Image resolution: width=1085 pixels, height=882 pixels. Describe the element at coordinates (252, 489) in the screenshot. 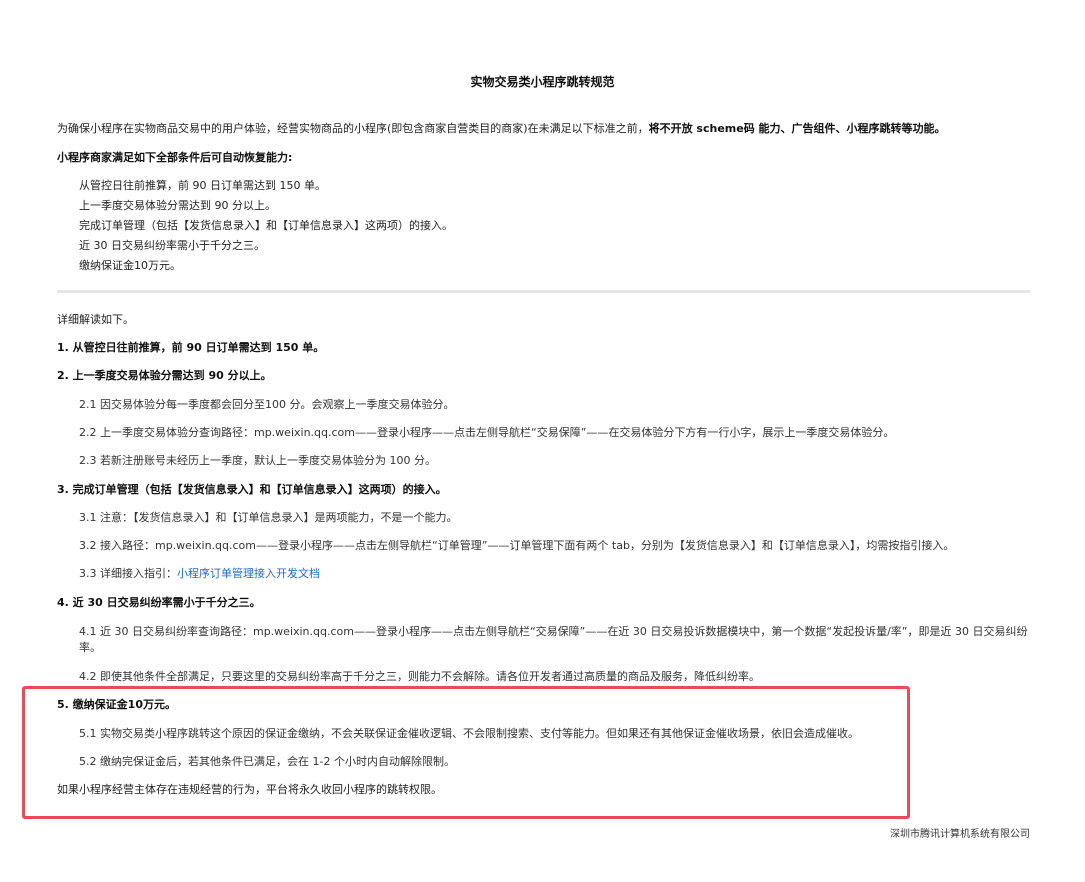

I see `section-3-heading: 3. 完成订单管理（包括【发货信息录入】和【订单信息录入】这两项）的接入。` at that location.